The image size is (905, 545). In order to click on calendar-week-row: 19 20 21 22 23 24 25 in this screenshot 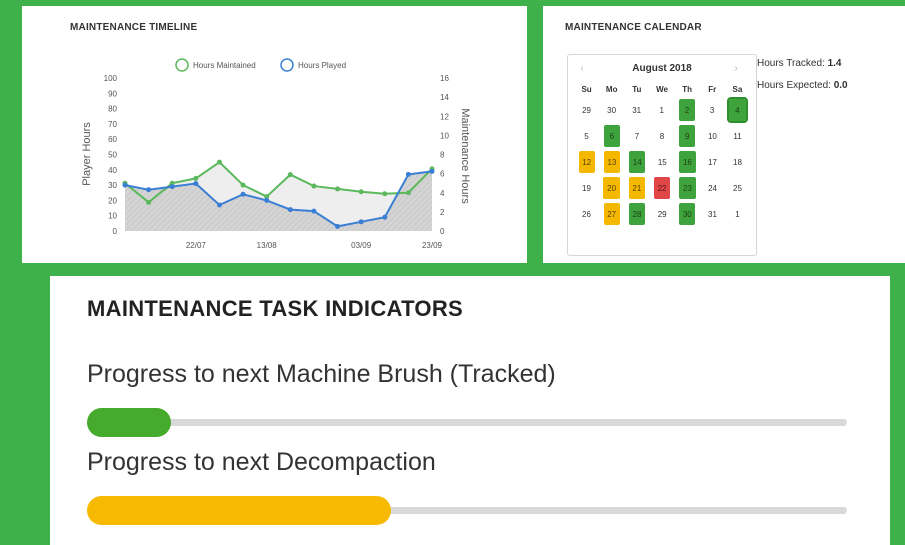, I will do `click(662, 188)`.